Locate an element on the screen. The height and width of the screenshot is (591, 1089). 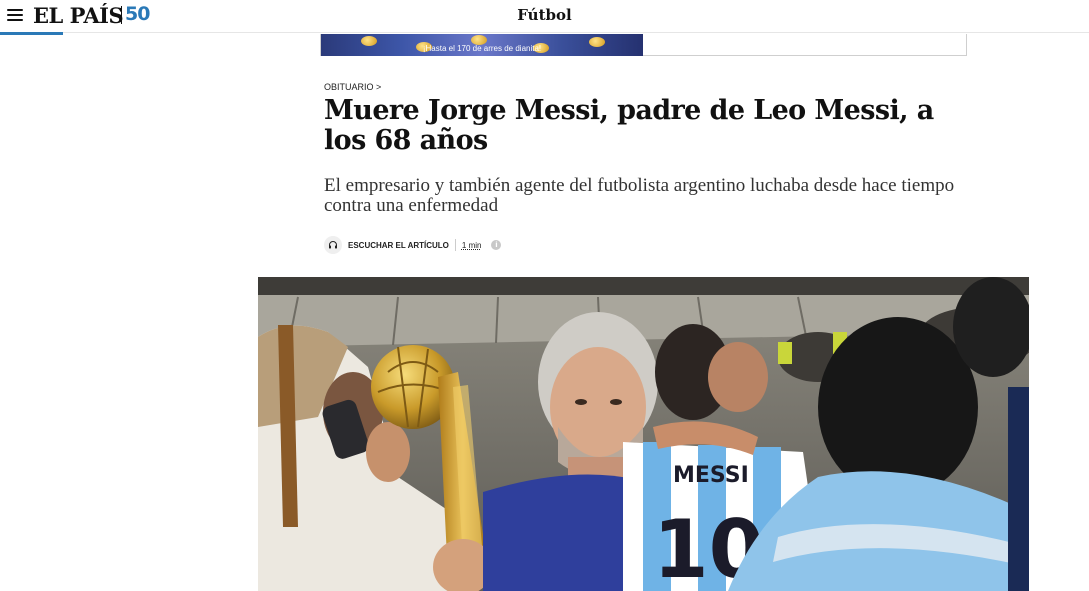
listen-article-button: ESCUCHAR EL ARTÍCULO is located at coordinates (398, 245).